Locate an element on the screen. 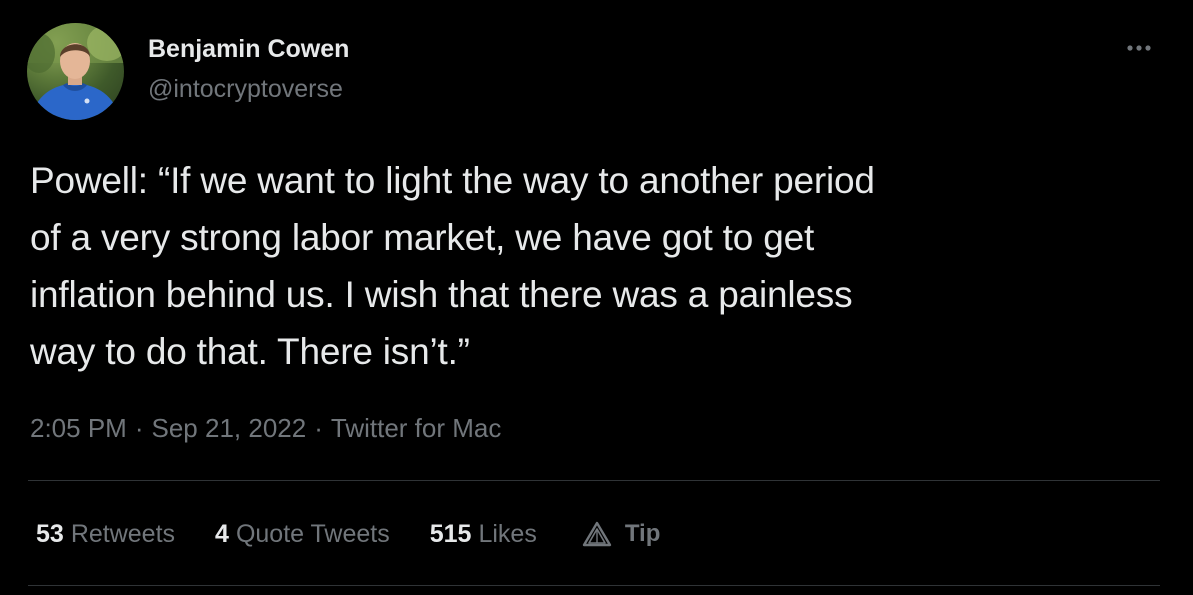 Image resolution: width=1193 pixels, height=595 pixels. quote-tweets-stat: 4 Quote Tweets is located at coordinates (302, 534).